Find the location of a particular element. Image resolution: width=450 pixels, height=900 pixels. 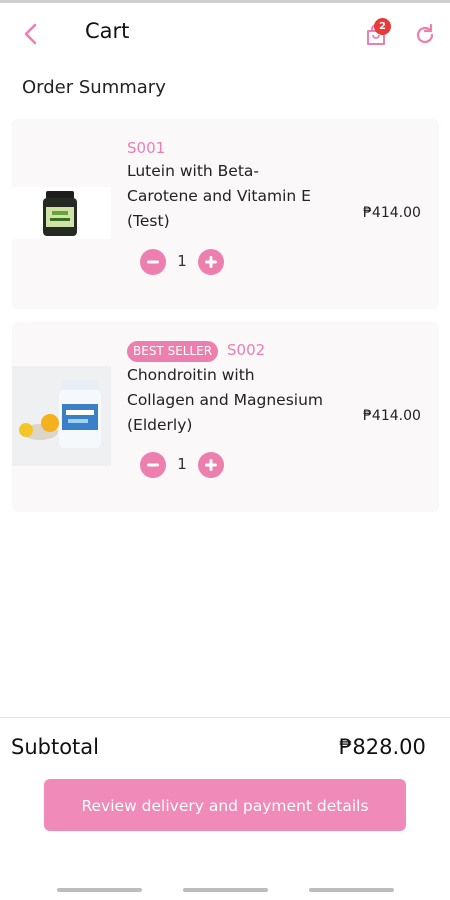

refresh-icon is located at coordinates (425, 33).